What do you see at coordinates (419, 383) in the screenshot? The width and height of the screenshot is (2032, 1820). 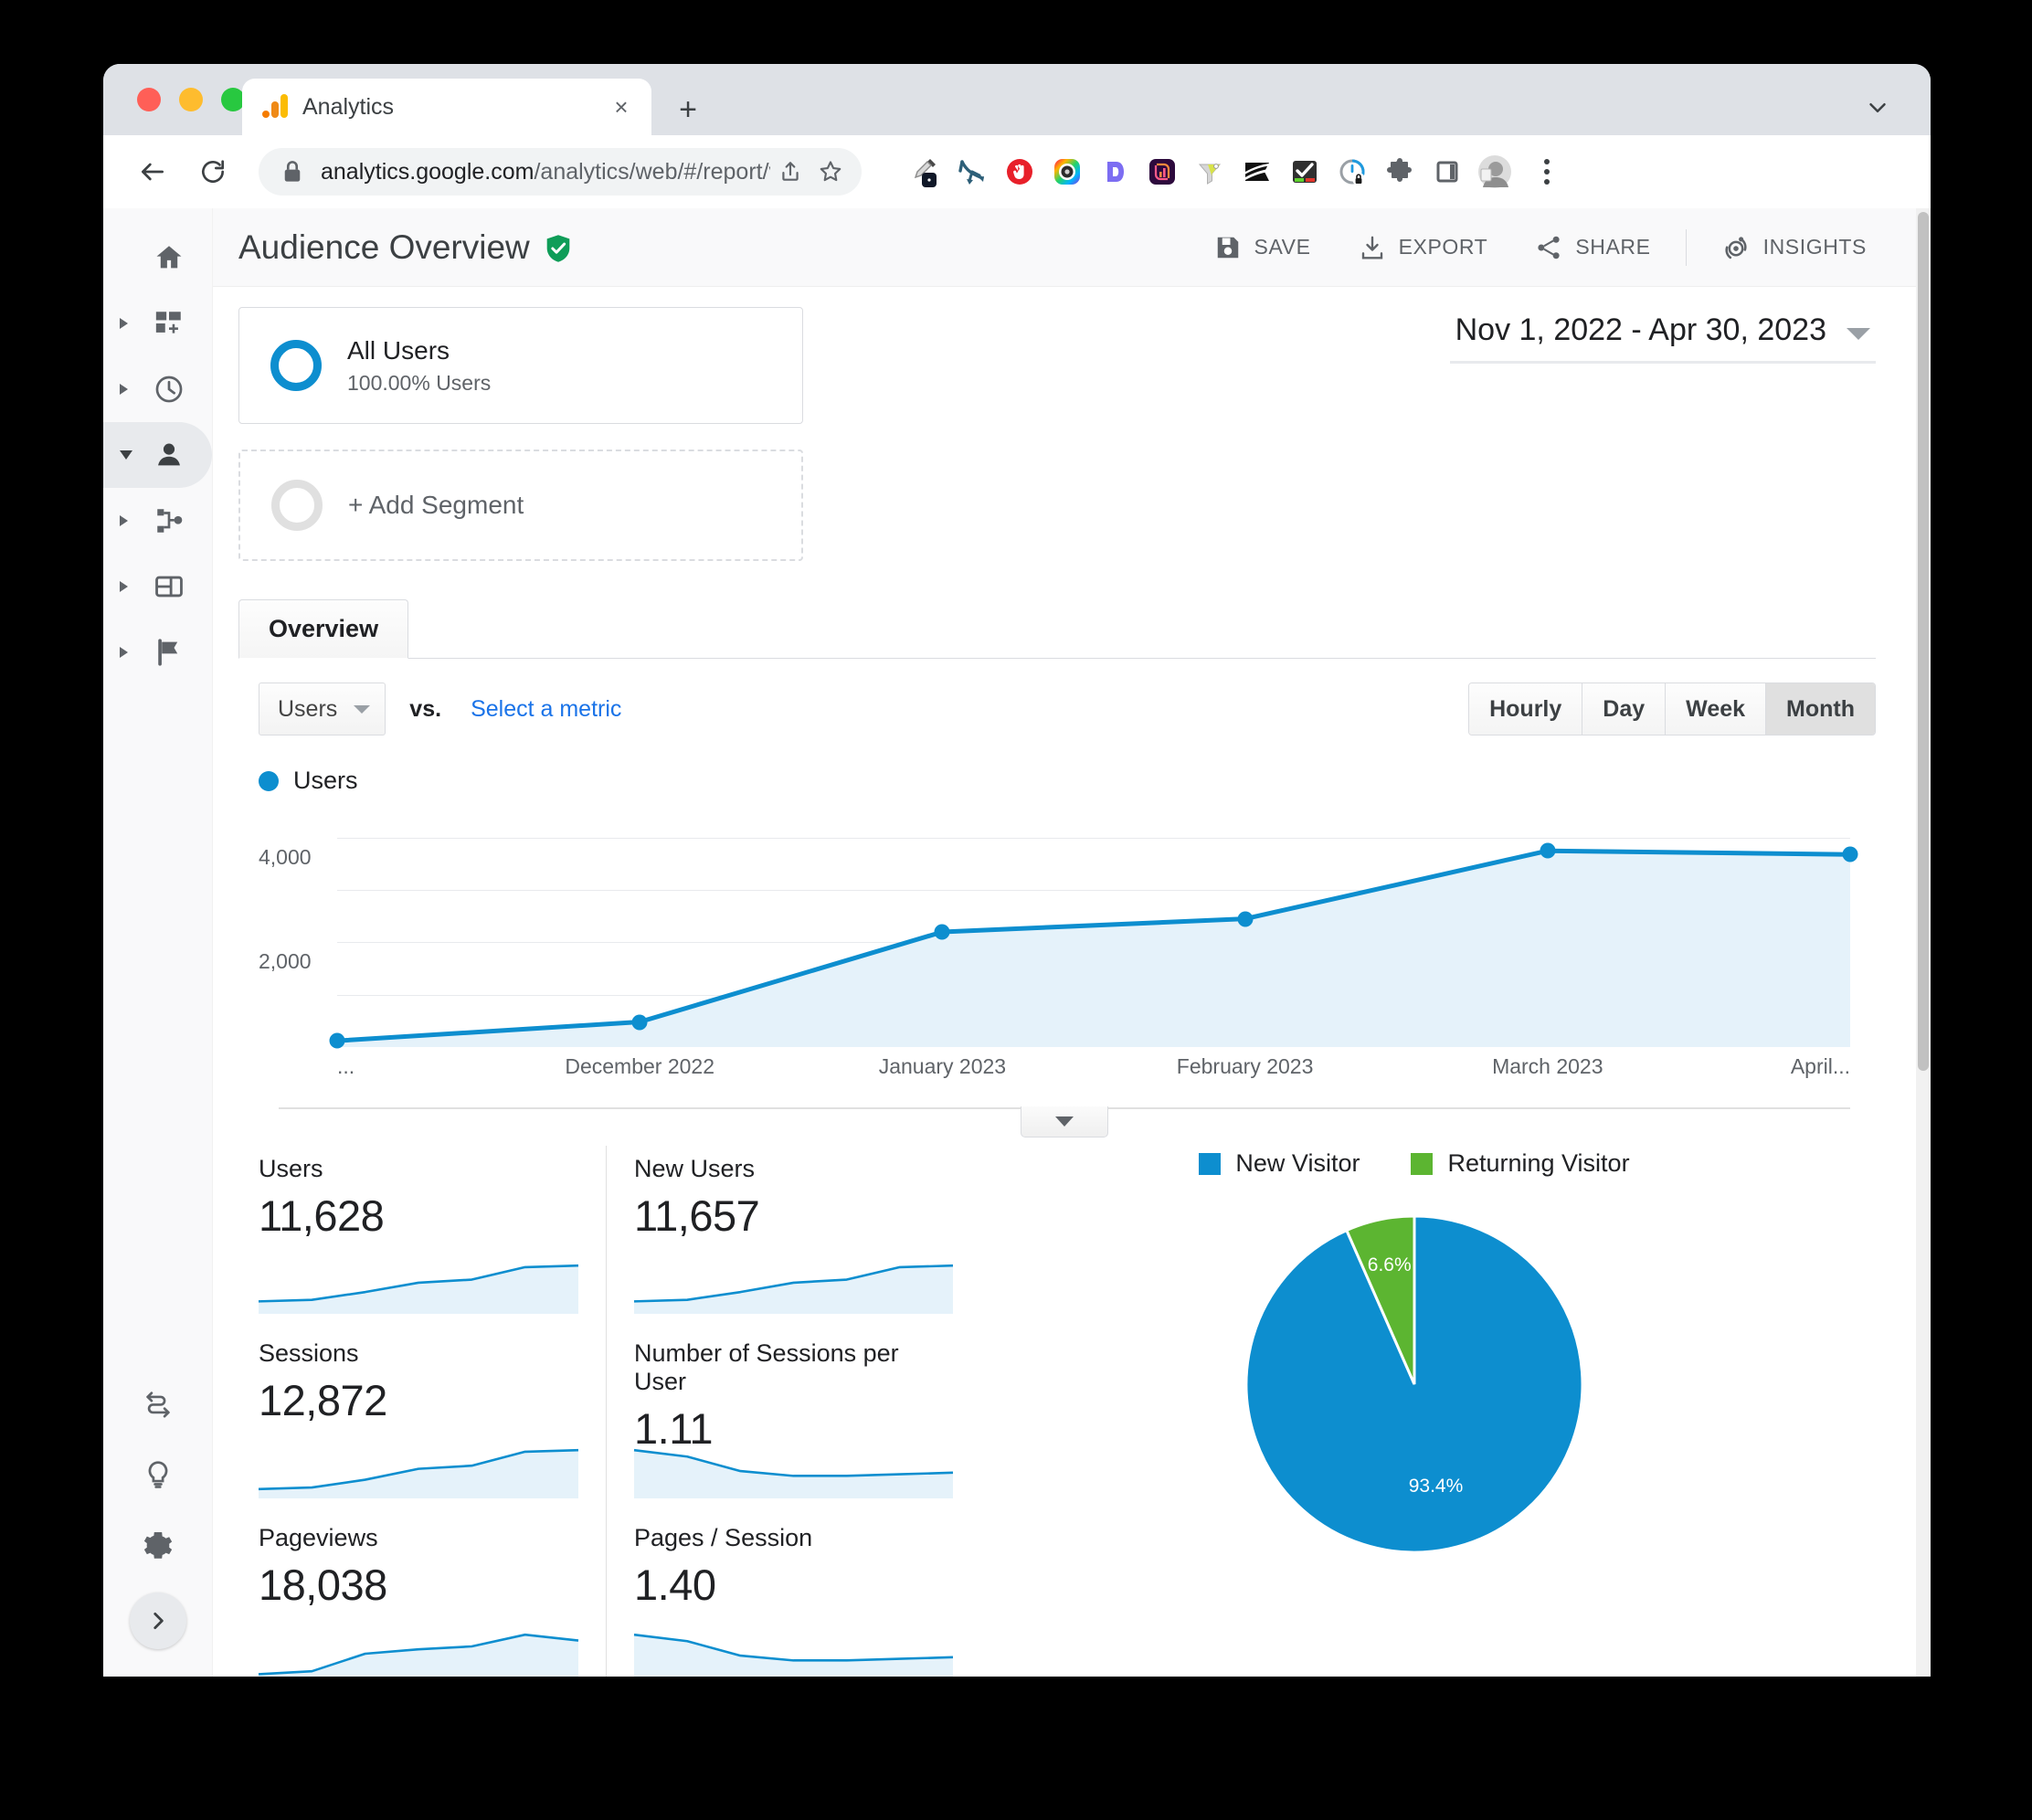 I see `segment-percentage: 100.00% Users` at bounding box center [419, 383].